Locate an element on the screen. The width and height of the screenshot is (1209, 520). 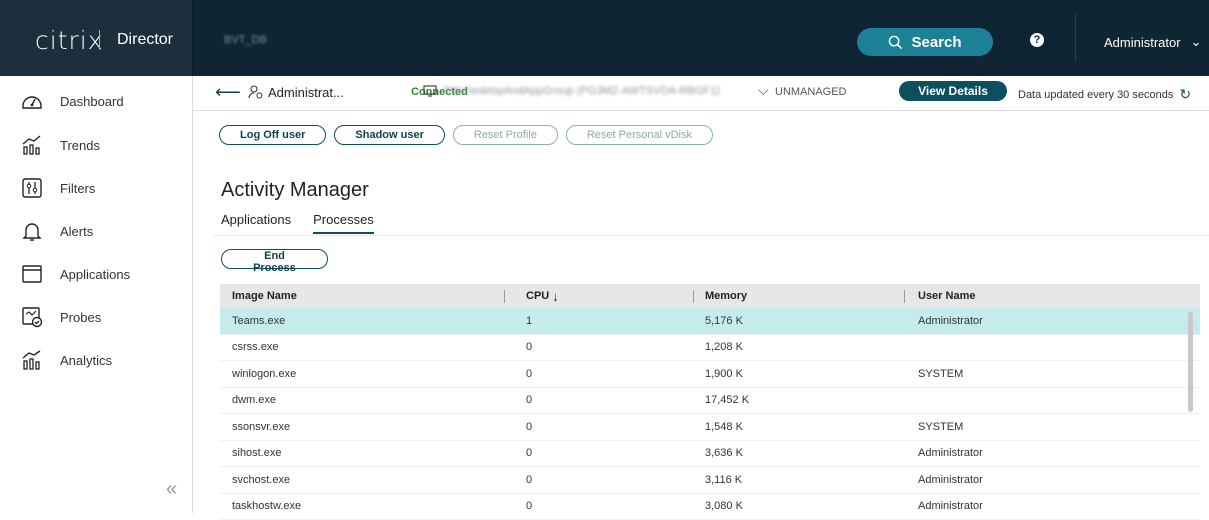
search-label: Search is located at coordinates (936, 42).